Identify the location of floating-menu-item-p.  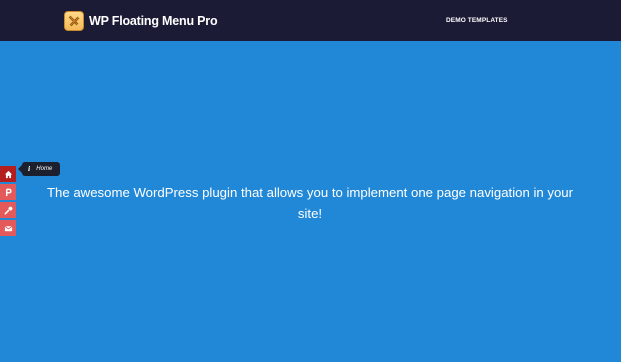
(8, 192).